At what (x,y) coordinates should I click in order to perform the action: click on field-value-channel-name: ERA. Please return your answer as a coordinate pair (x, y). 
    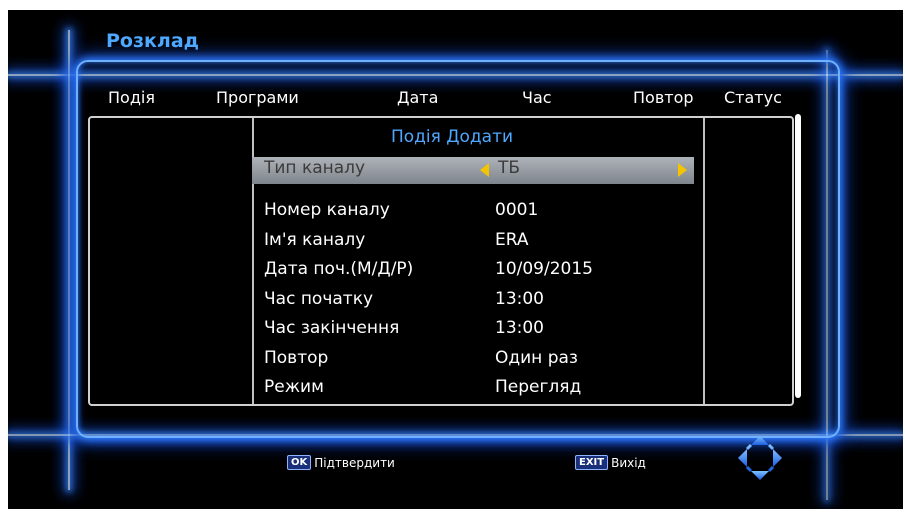
    Looking at the image, I should click on (512, 240).